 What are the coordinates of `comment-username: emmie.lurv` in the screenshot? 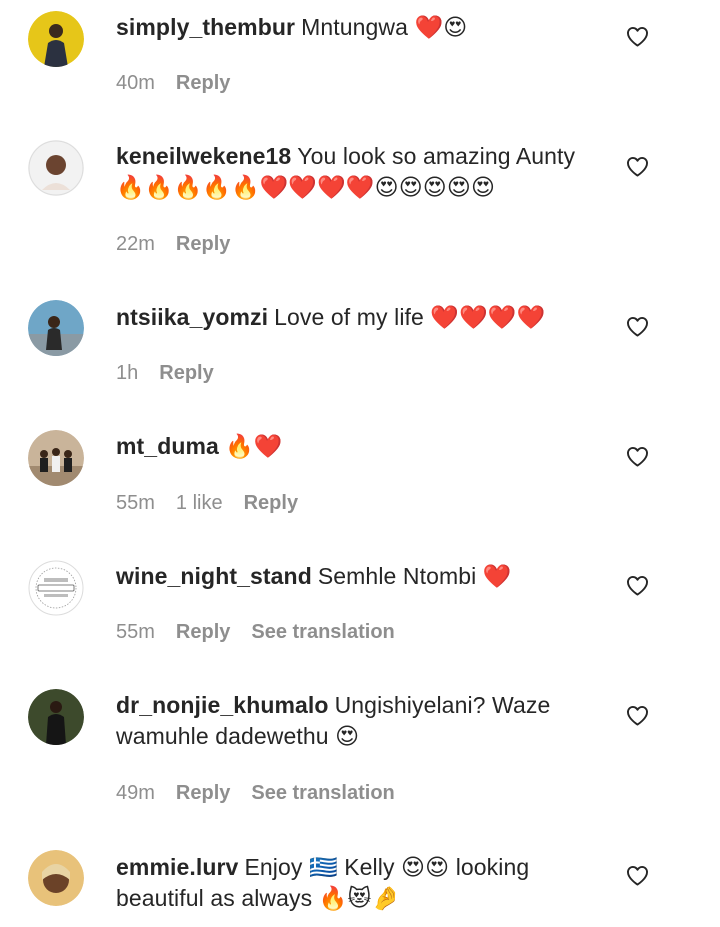 It's located at (177, 867).